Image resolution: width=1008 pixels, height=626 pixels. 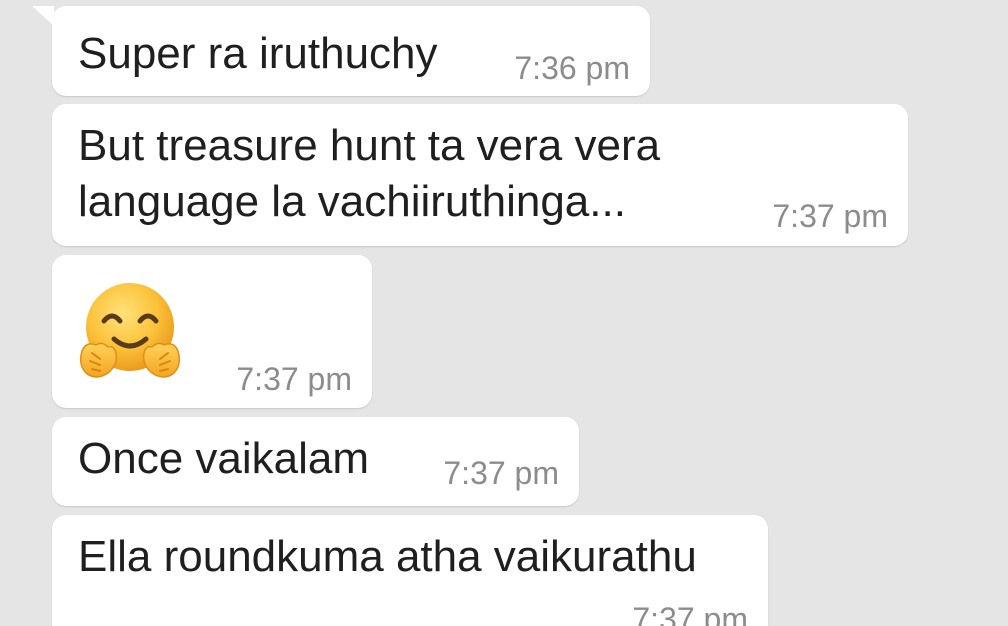 I want to click on message-bubble: Super ra iruthuchy 7:36 pm, so click(x=341, y=51).